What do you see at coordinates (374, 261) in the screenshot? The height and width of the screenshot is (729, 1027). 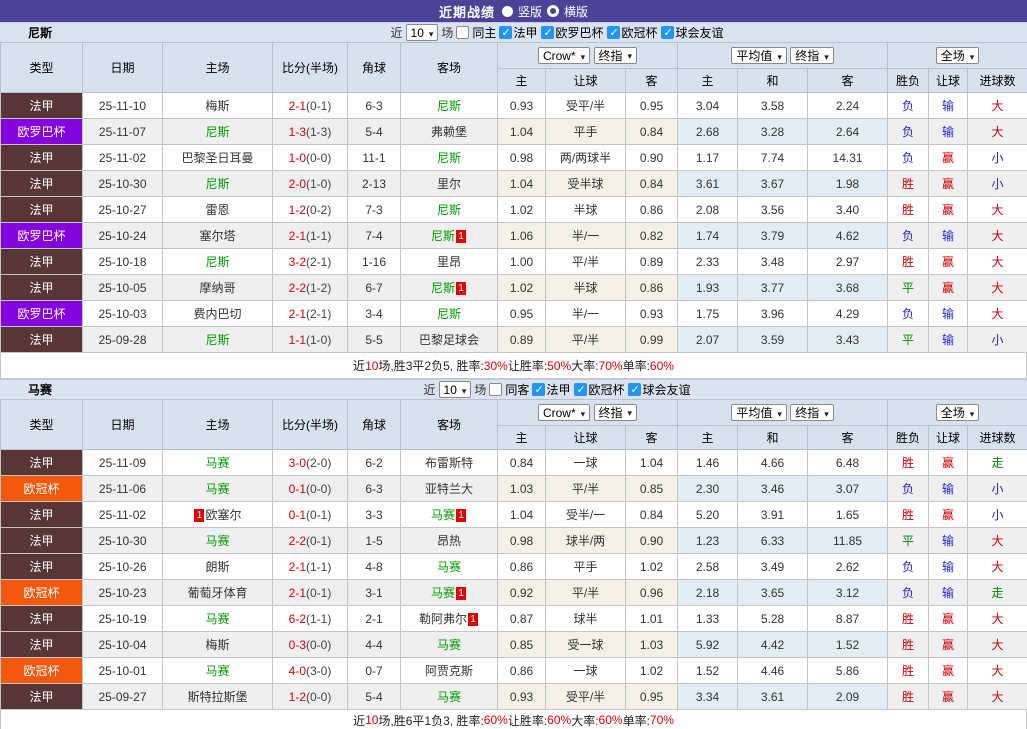 I see `corner-count: 1-16` at bounding box center [374, 261].